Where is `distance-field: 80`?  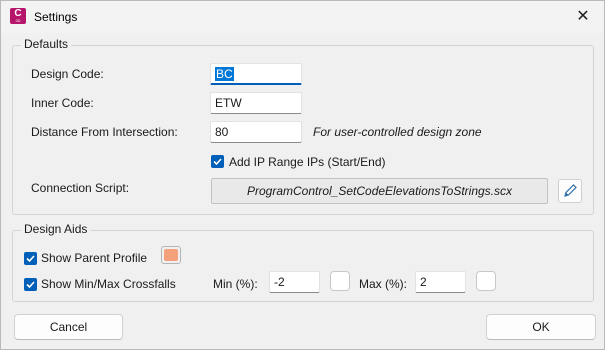
distance-field: 80 is located at coordinates (256, 132).